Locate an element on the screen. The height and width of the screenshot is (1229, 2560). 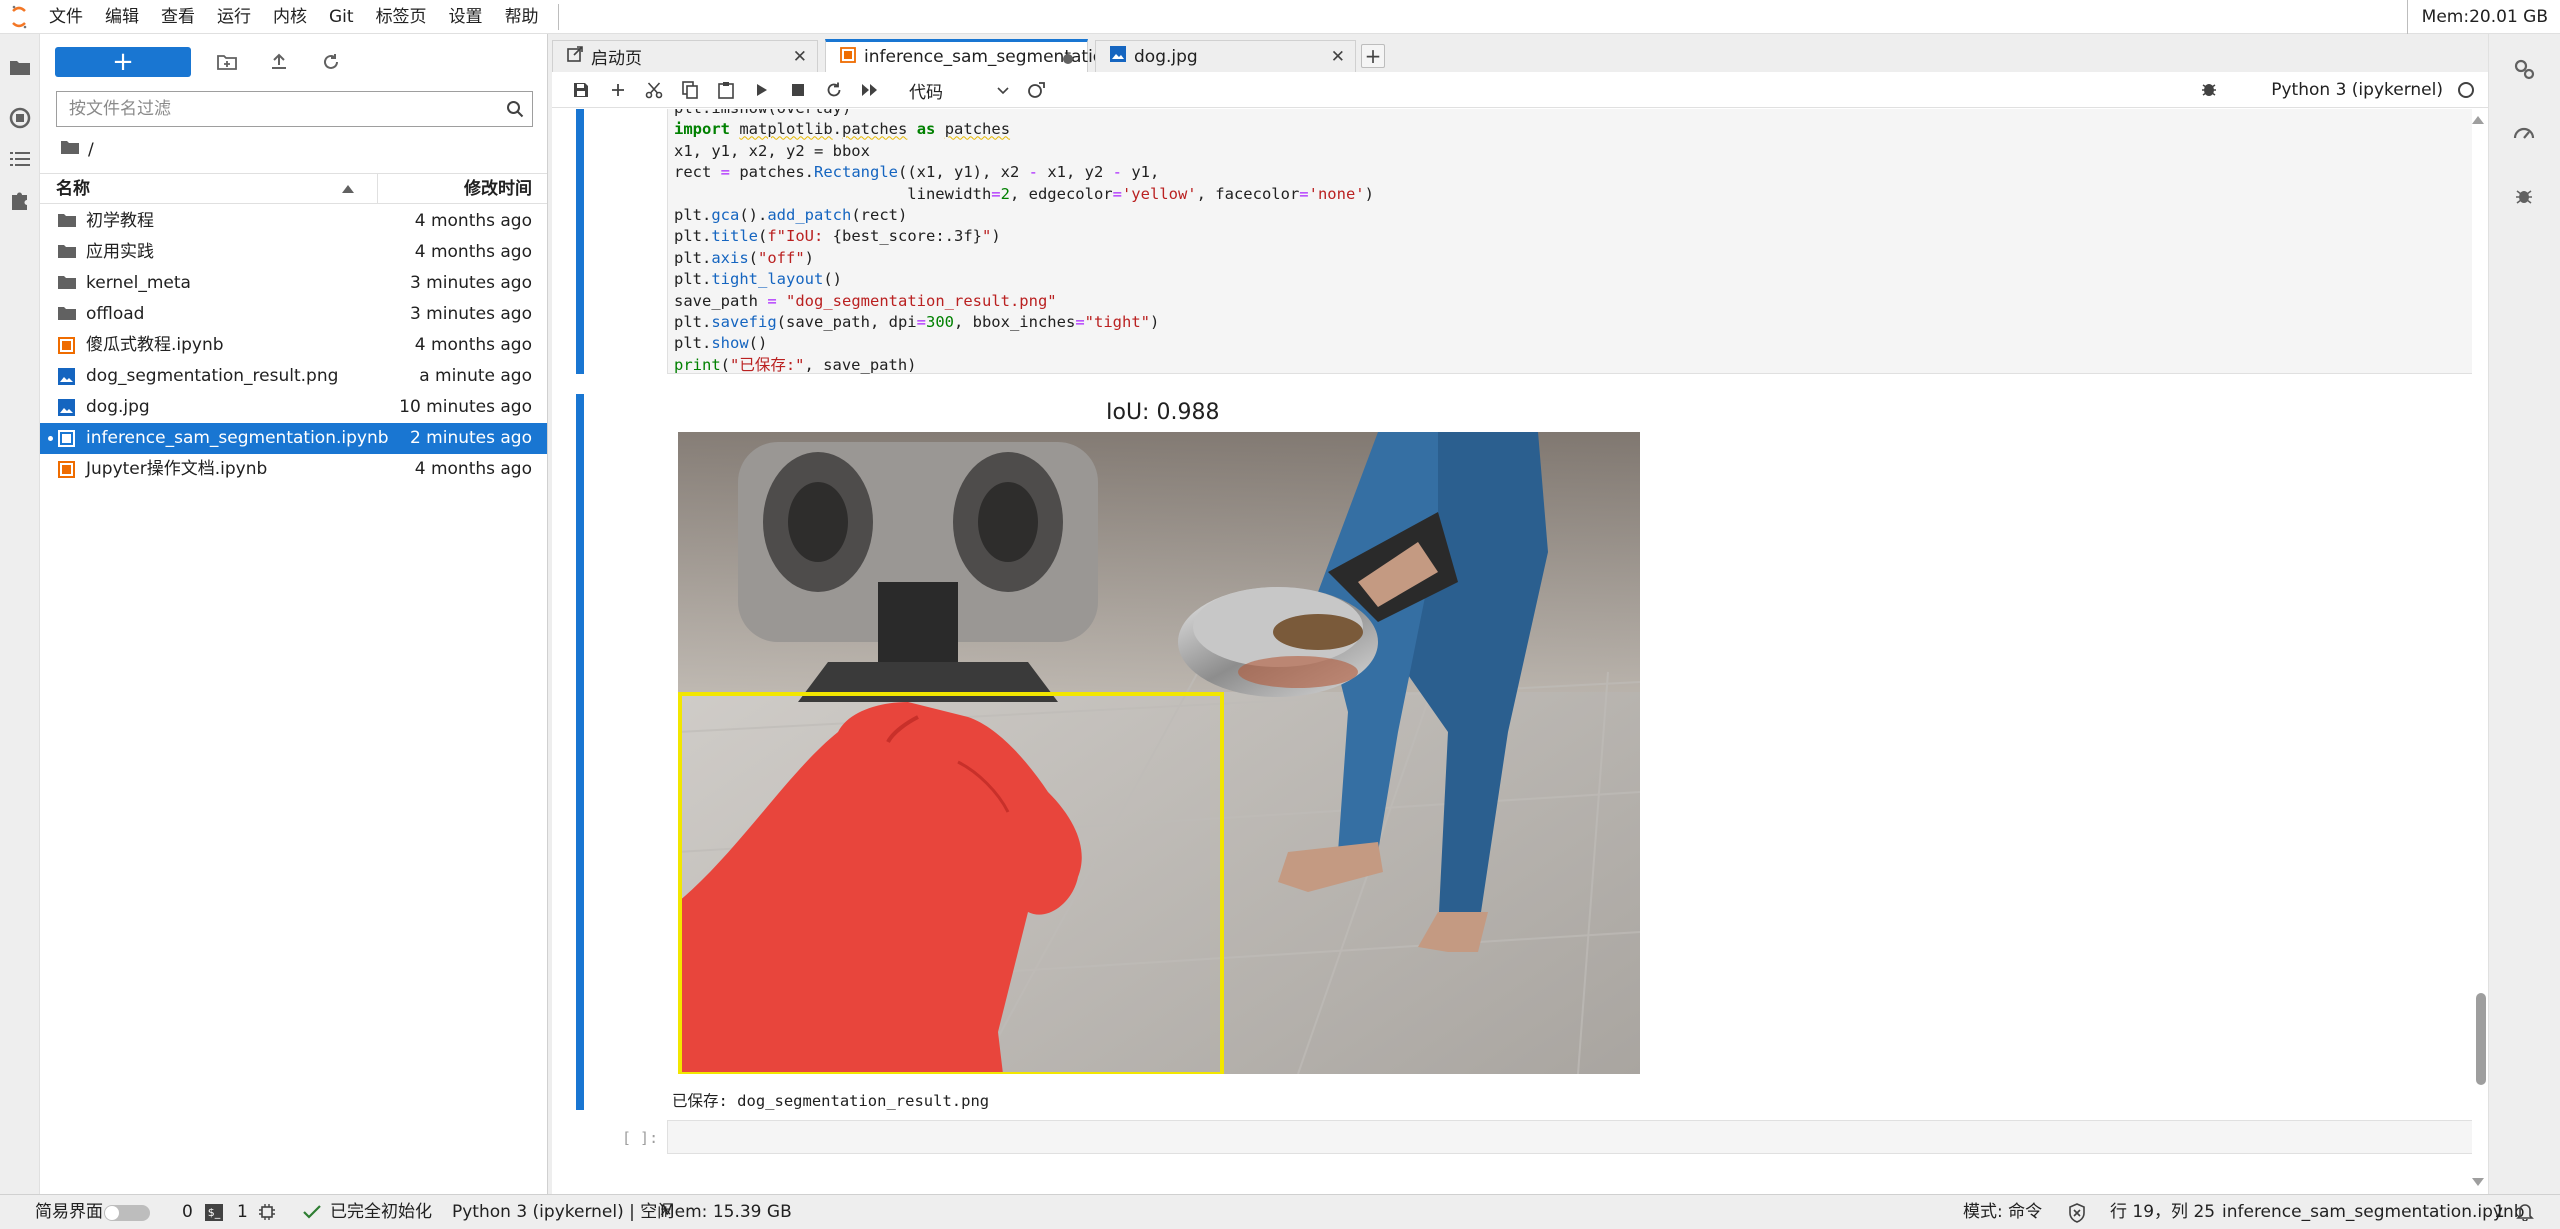
resource-gauge-icon is located at coordinates (2524, 133).